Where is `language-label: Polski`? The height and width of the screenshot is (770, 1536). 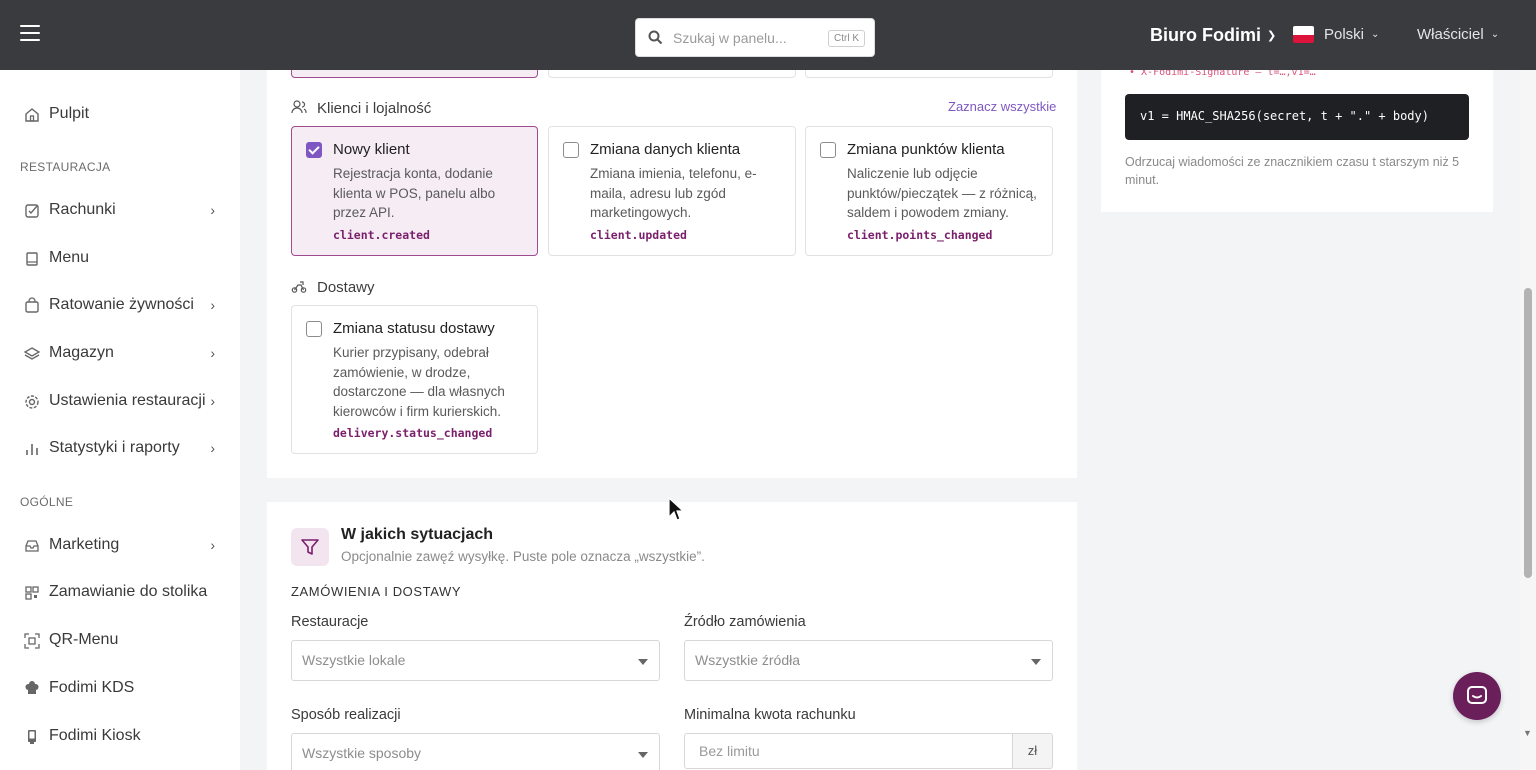 language-label: Polski is located at coordinates (1344, 34).